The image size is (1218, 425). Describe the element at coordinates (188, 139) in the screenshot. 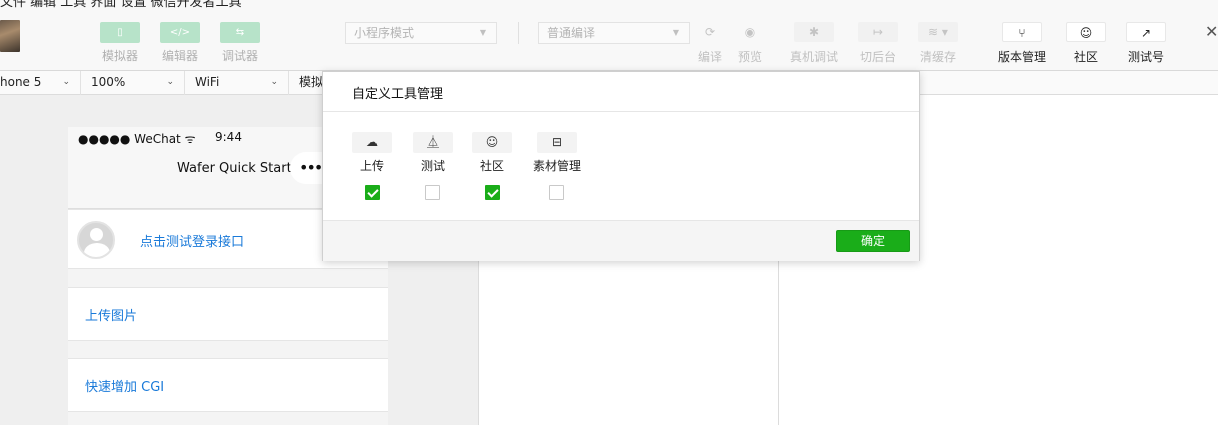

I see `wifi-icon: ᯤ` at that location.